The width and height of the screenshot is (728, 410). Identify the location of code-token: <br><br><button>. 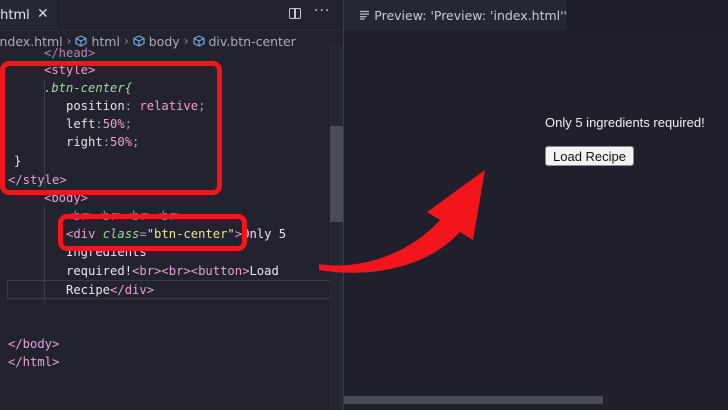
(191, 271).